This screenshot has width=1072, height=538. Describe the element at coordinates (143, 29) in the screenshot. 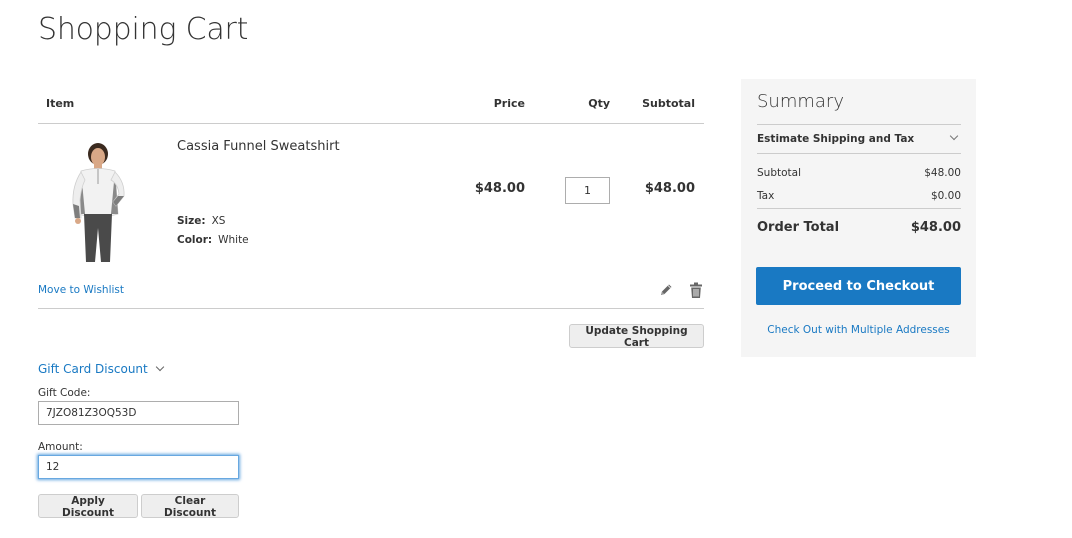

I see `page-title: Shopping Cart` at that location.